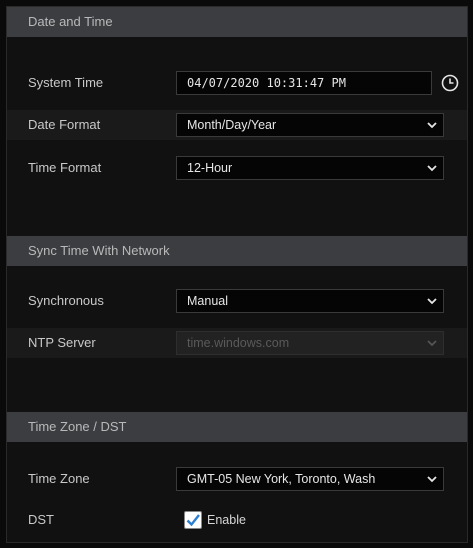 This screenshot has height=548, width=473. Describe the element at coordinates (237, 427) in the screenshot. I see `section-header-timezone: Time Zone / DST` at that location.